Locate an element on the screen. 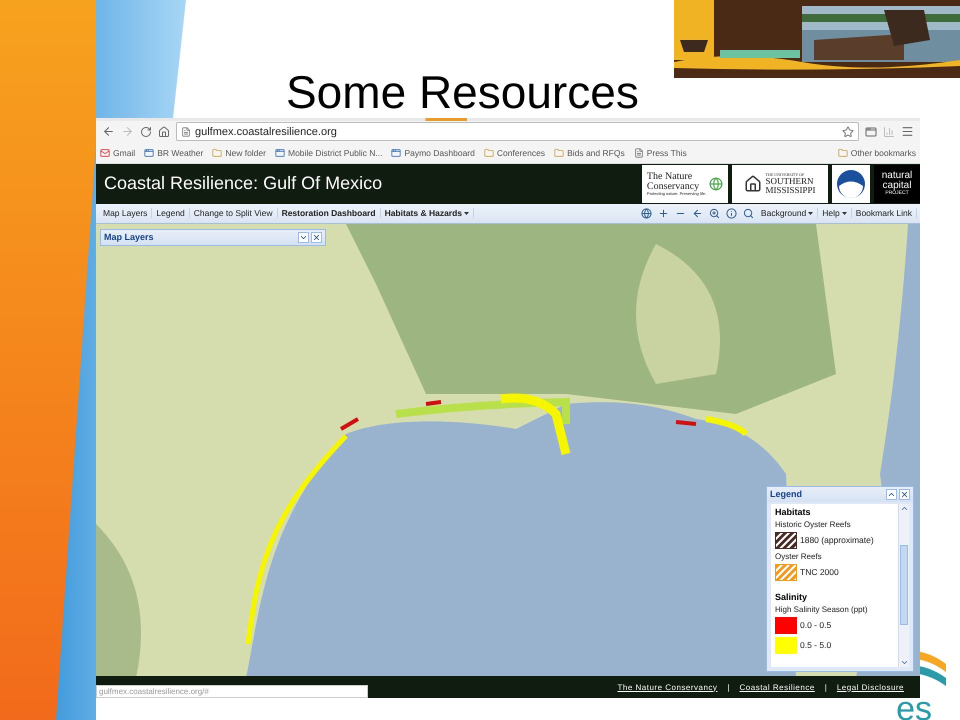 The image size is (960, 720). collapse-button is located at coordinates (891, 494).